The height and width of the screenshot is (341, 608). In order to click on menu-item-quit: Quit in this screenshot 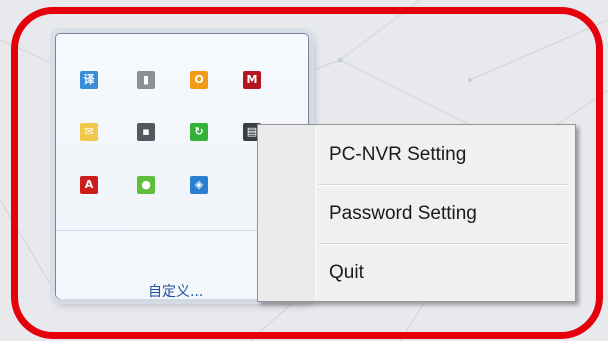, I will do `click(441, 273)`.